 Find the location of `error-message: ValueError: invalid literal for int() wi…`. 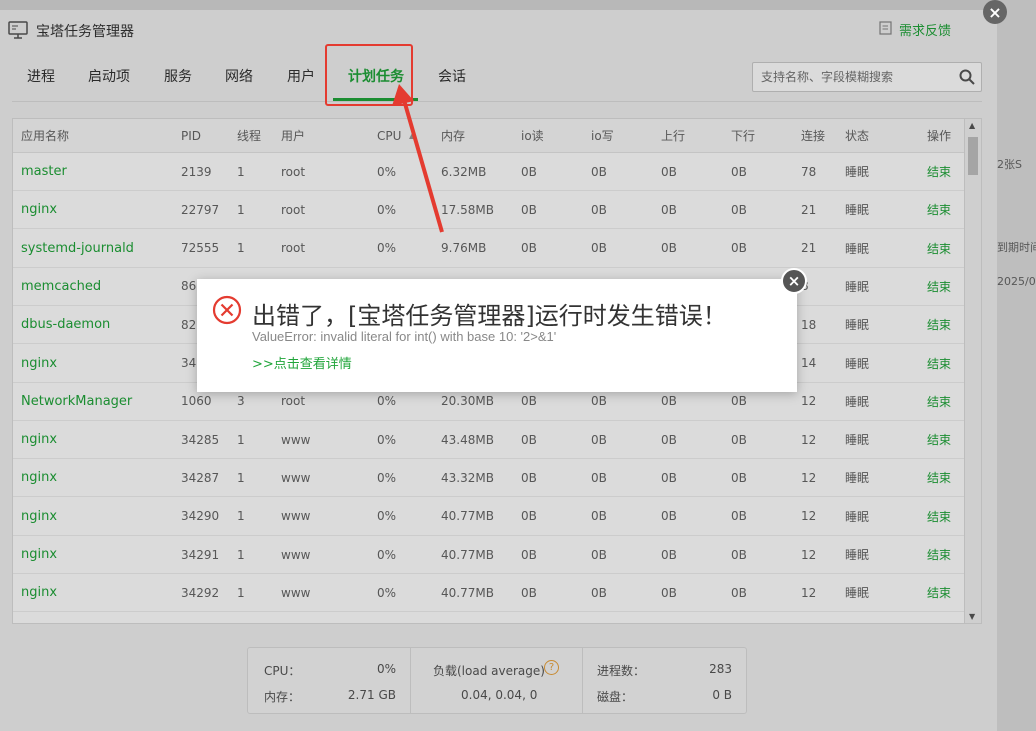

error-message: ValueError: invalid literal for int() wi… is located at coordinates (404, 336).